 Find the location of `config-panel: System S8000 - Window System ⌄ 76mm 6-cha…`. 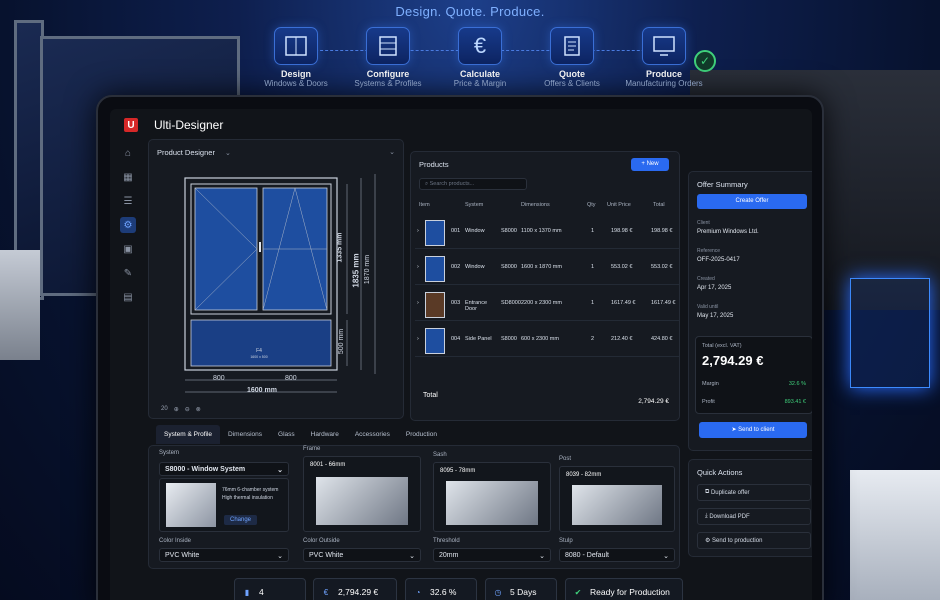

config-panel: System S8000 - Window System ⌄ 76mm 6-cha… is located at coordinates (414, 507).